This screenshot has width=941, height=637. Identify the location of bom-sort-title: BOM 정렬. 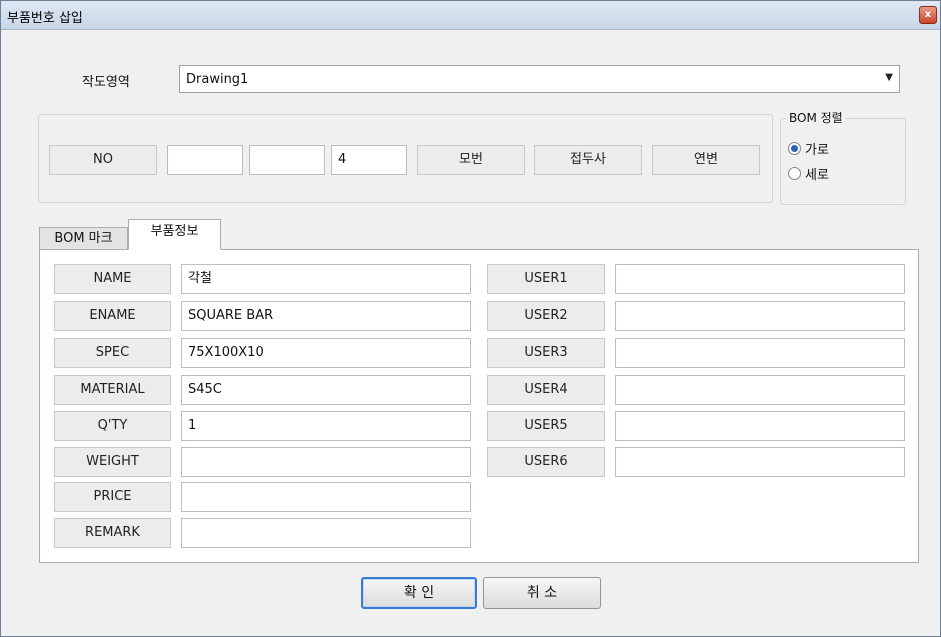
(816, 117).